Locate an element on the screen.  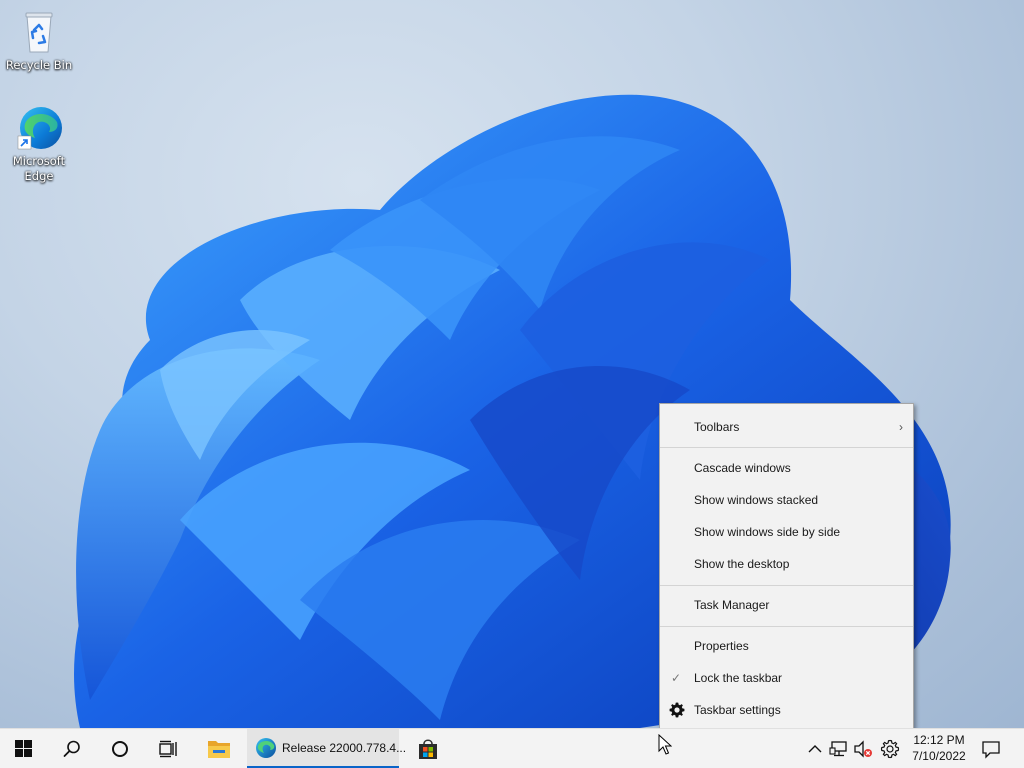
menu-item-label: Show windows side by side is located at coordinates (767, 532).